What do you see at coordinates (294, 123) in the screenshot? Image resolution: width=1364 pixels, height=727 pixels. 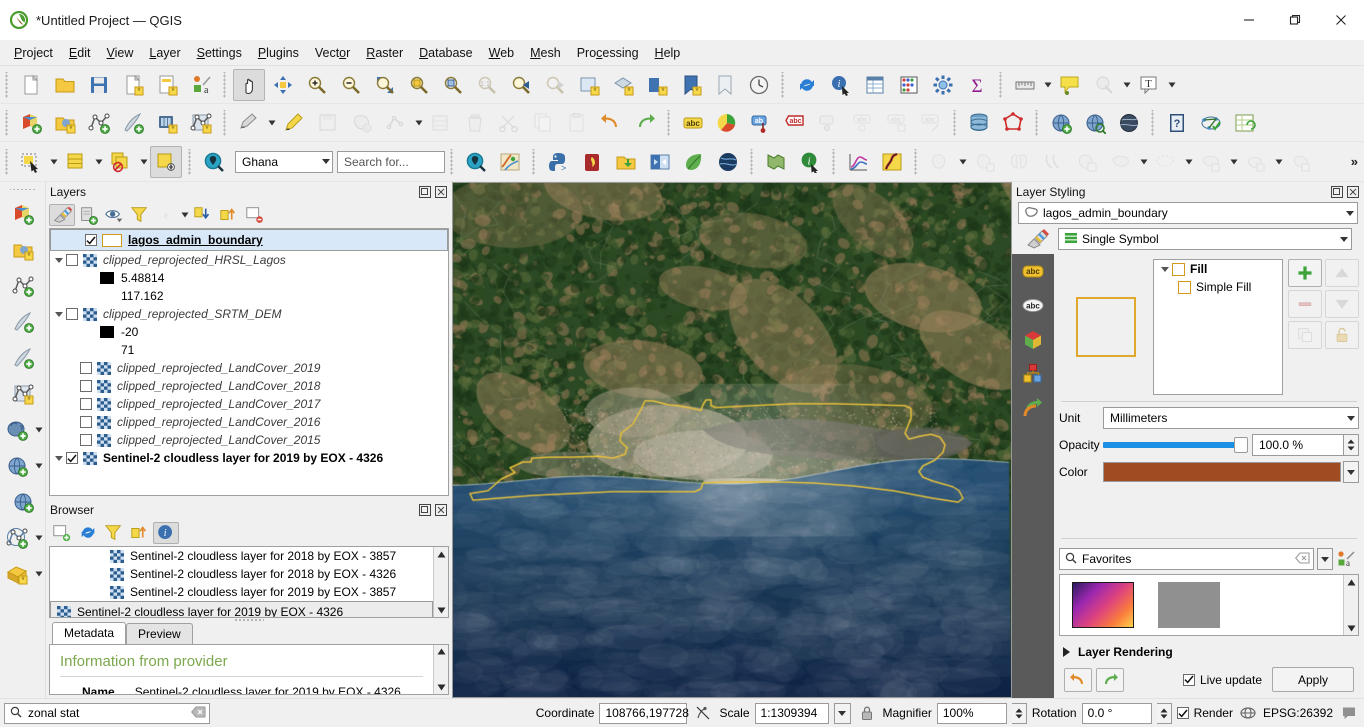 I see `toggle-editing-icon` at bounding box center [294, 123].